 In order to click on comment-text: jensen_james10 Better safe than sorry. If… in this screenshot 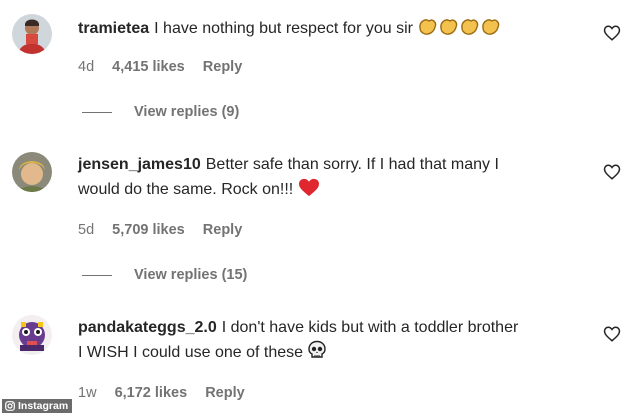, I will do `click(338, 179)`.